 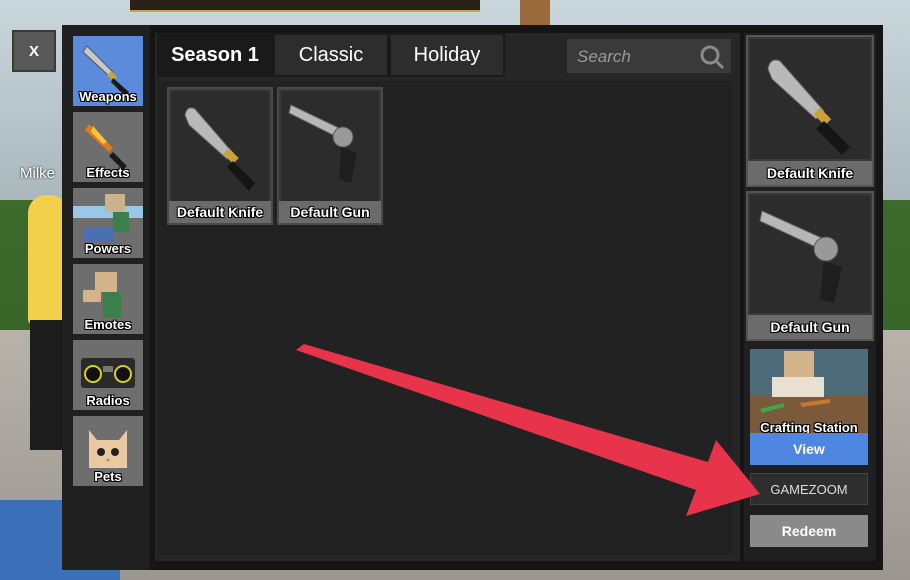 I want to click on close-button: X, so click(x=34, y=51).